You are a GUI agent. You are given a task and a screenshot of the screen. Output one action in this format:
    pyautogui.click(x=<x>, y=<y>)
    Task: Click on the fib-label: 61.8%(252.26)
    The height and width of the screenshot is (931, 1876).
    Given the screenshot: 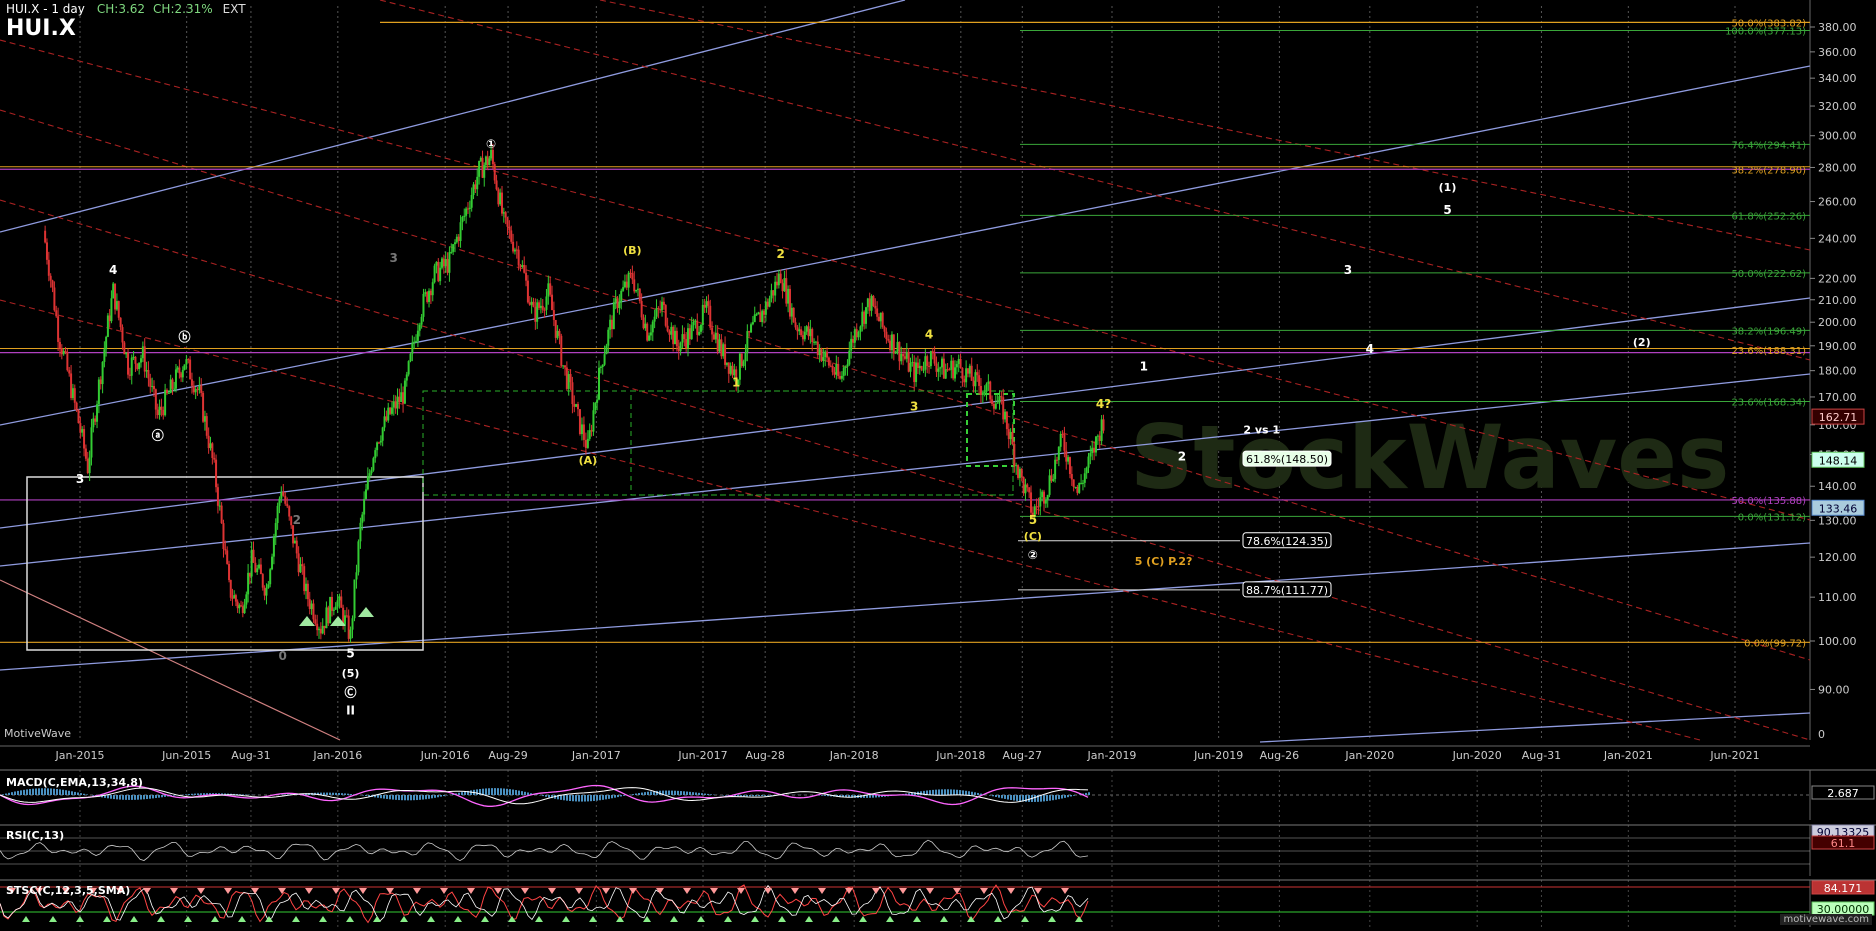 What is the action you would take?
    pyautogui.click(x=1768, y=216)
    